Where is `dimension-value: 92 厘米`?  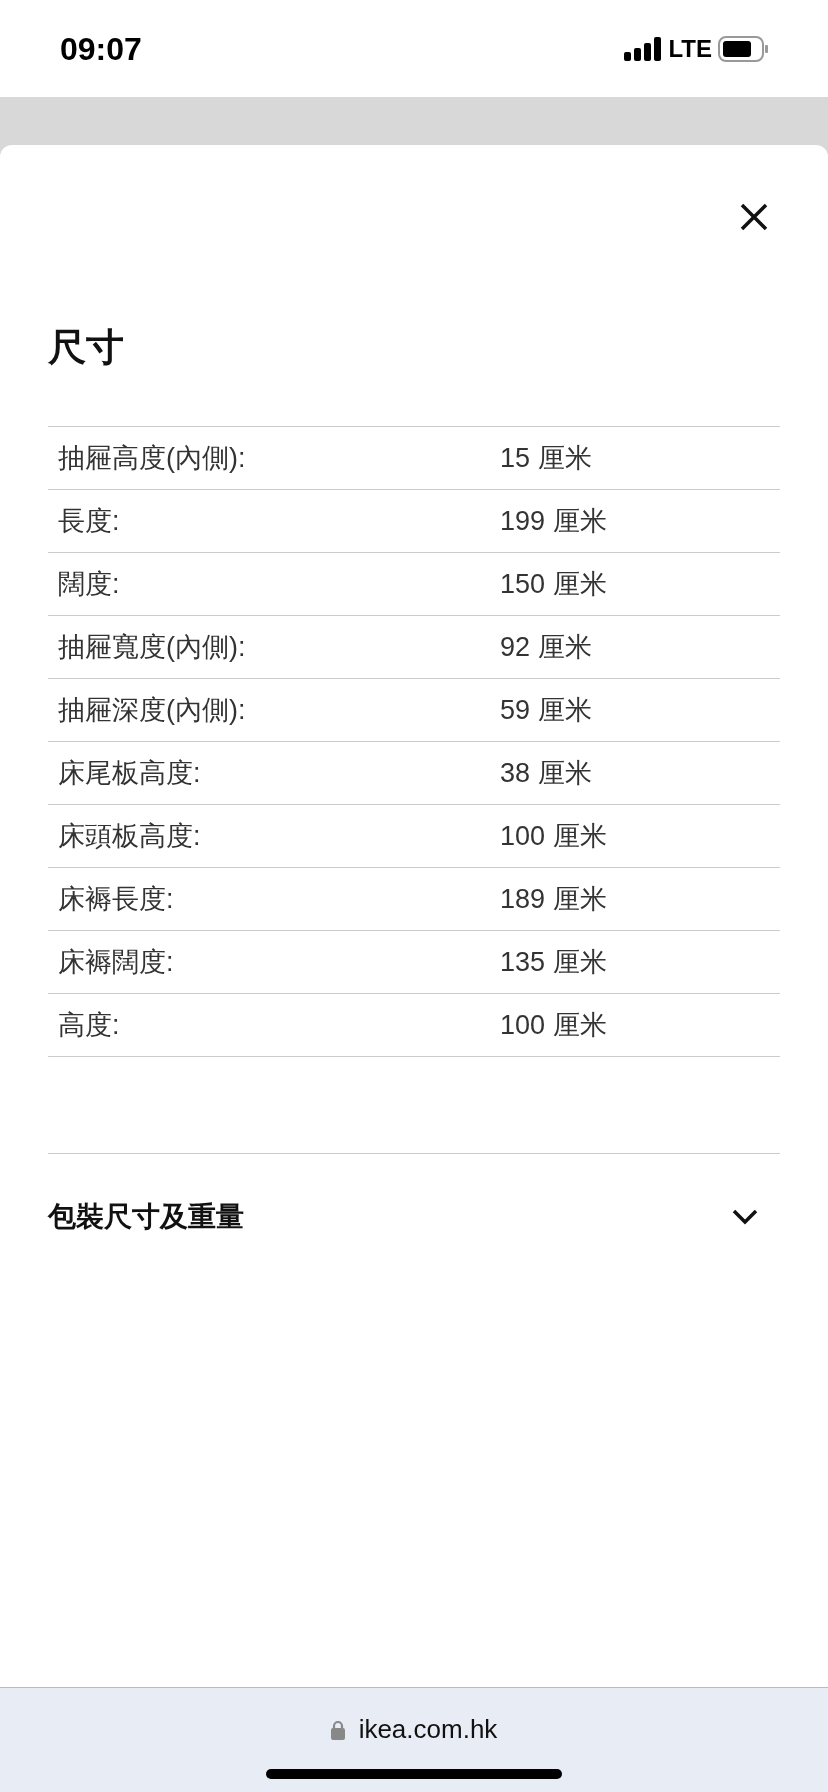
dimension-value: 92 厘米 is located at coordinates (546, 647).